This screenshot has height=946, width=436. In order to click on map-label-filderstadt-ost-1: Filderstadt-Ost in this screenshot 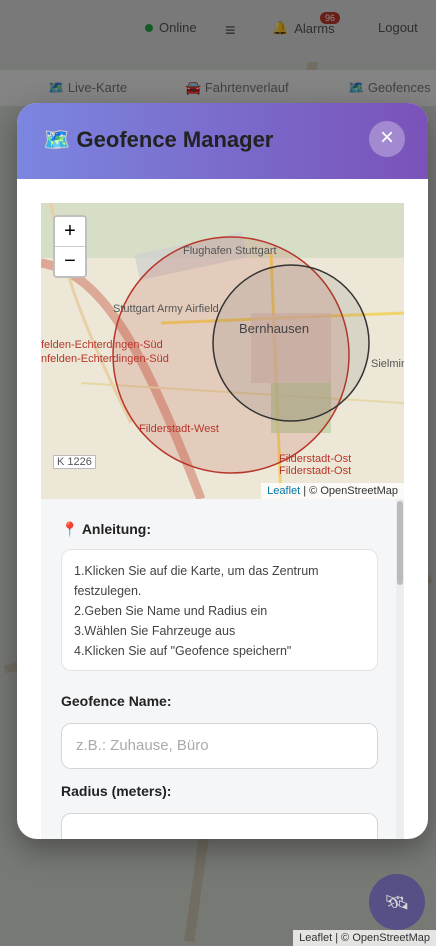, I will do `click(315, 459)`.